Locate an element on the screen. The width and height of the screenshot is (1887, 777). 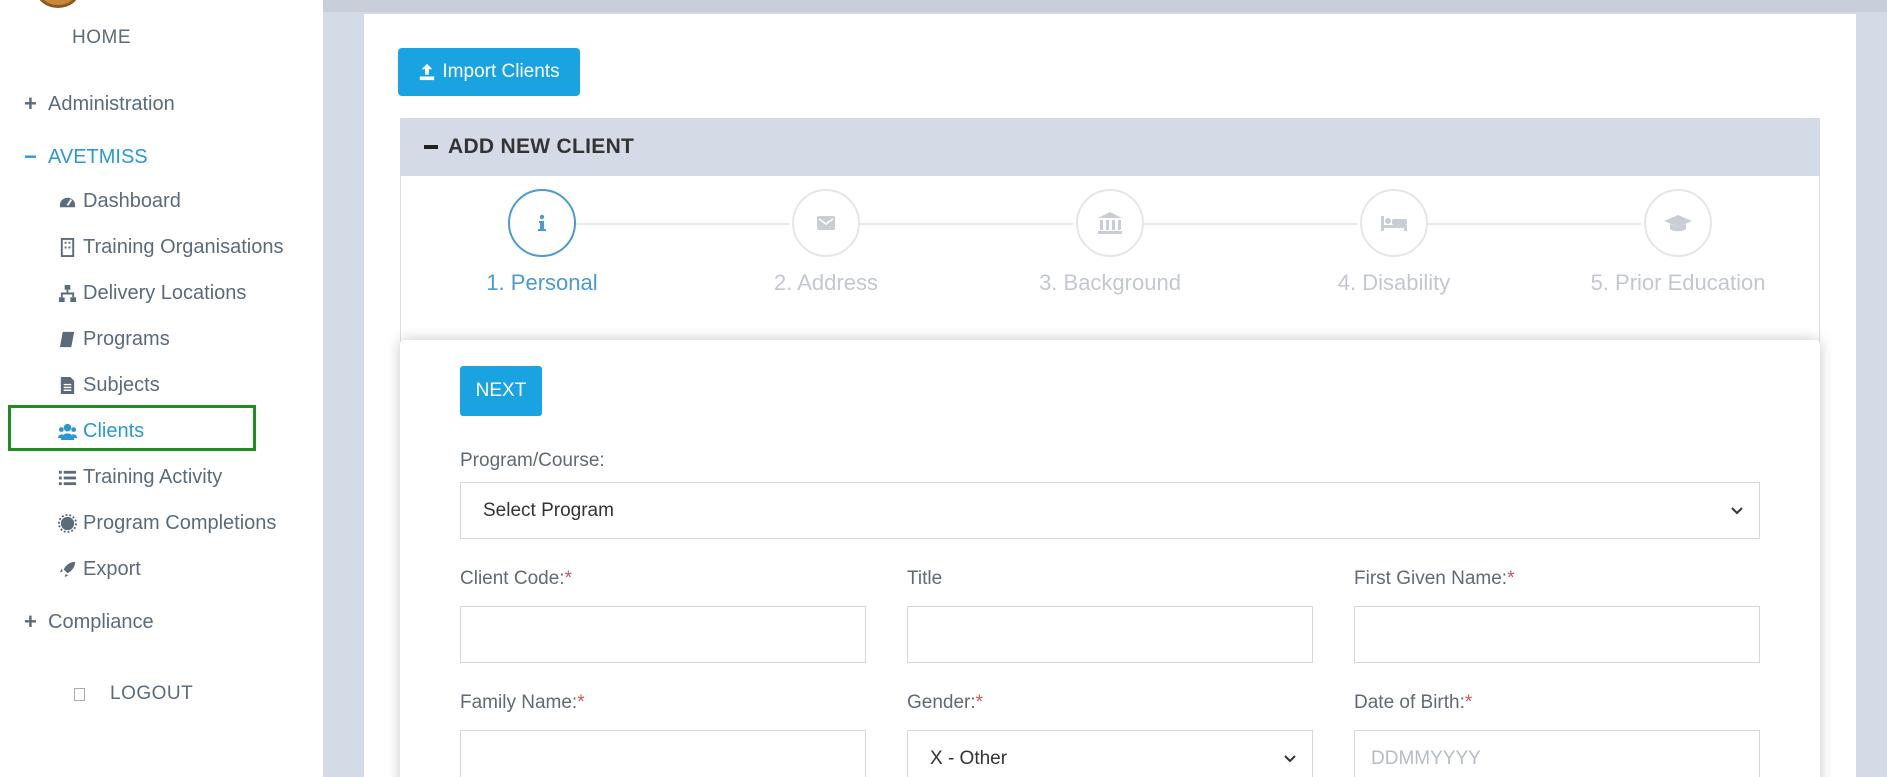
import-clients-label: Import Clients is located at coordinates (501, 71).